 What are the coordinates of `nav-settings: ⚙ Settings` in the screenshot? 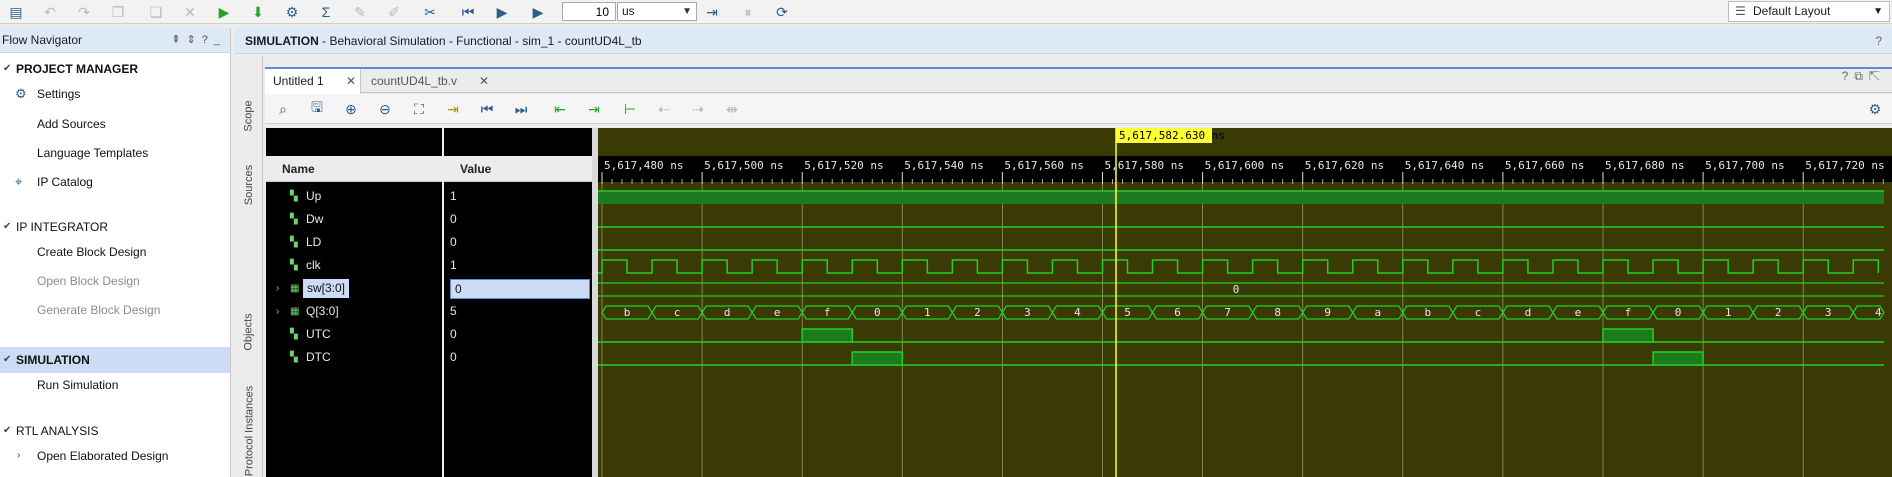 It's located at (47, 94).